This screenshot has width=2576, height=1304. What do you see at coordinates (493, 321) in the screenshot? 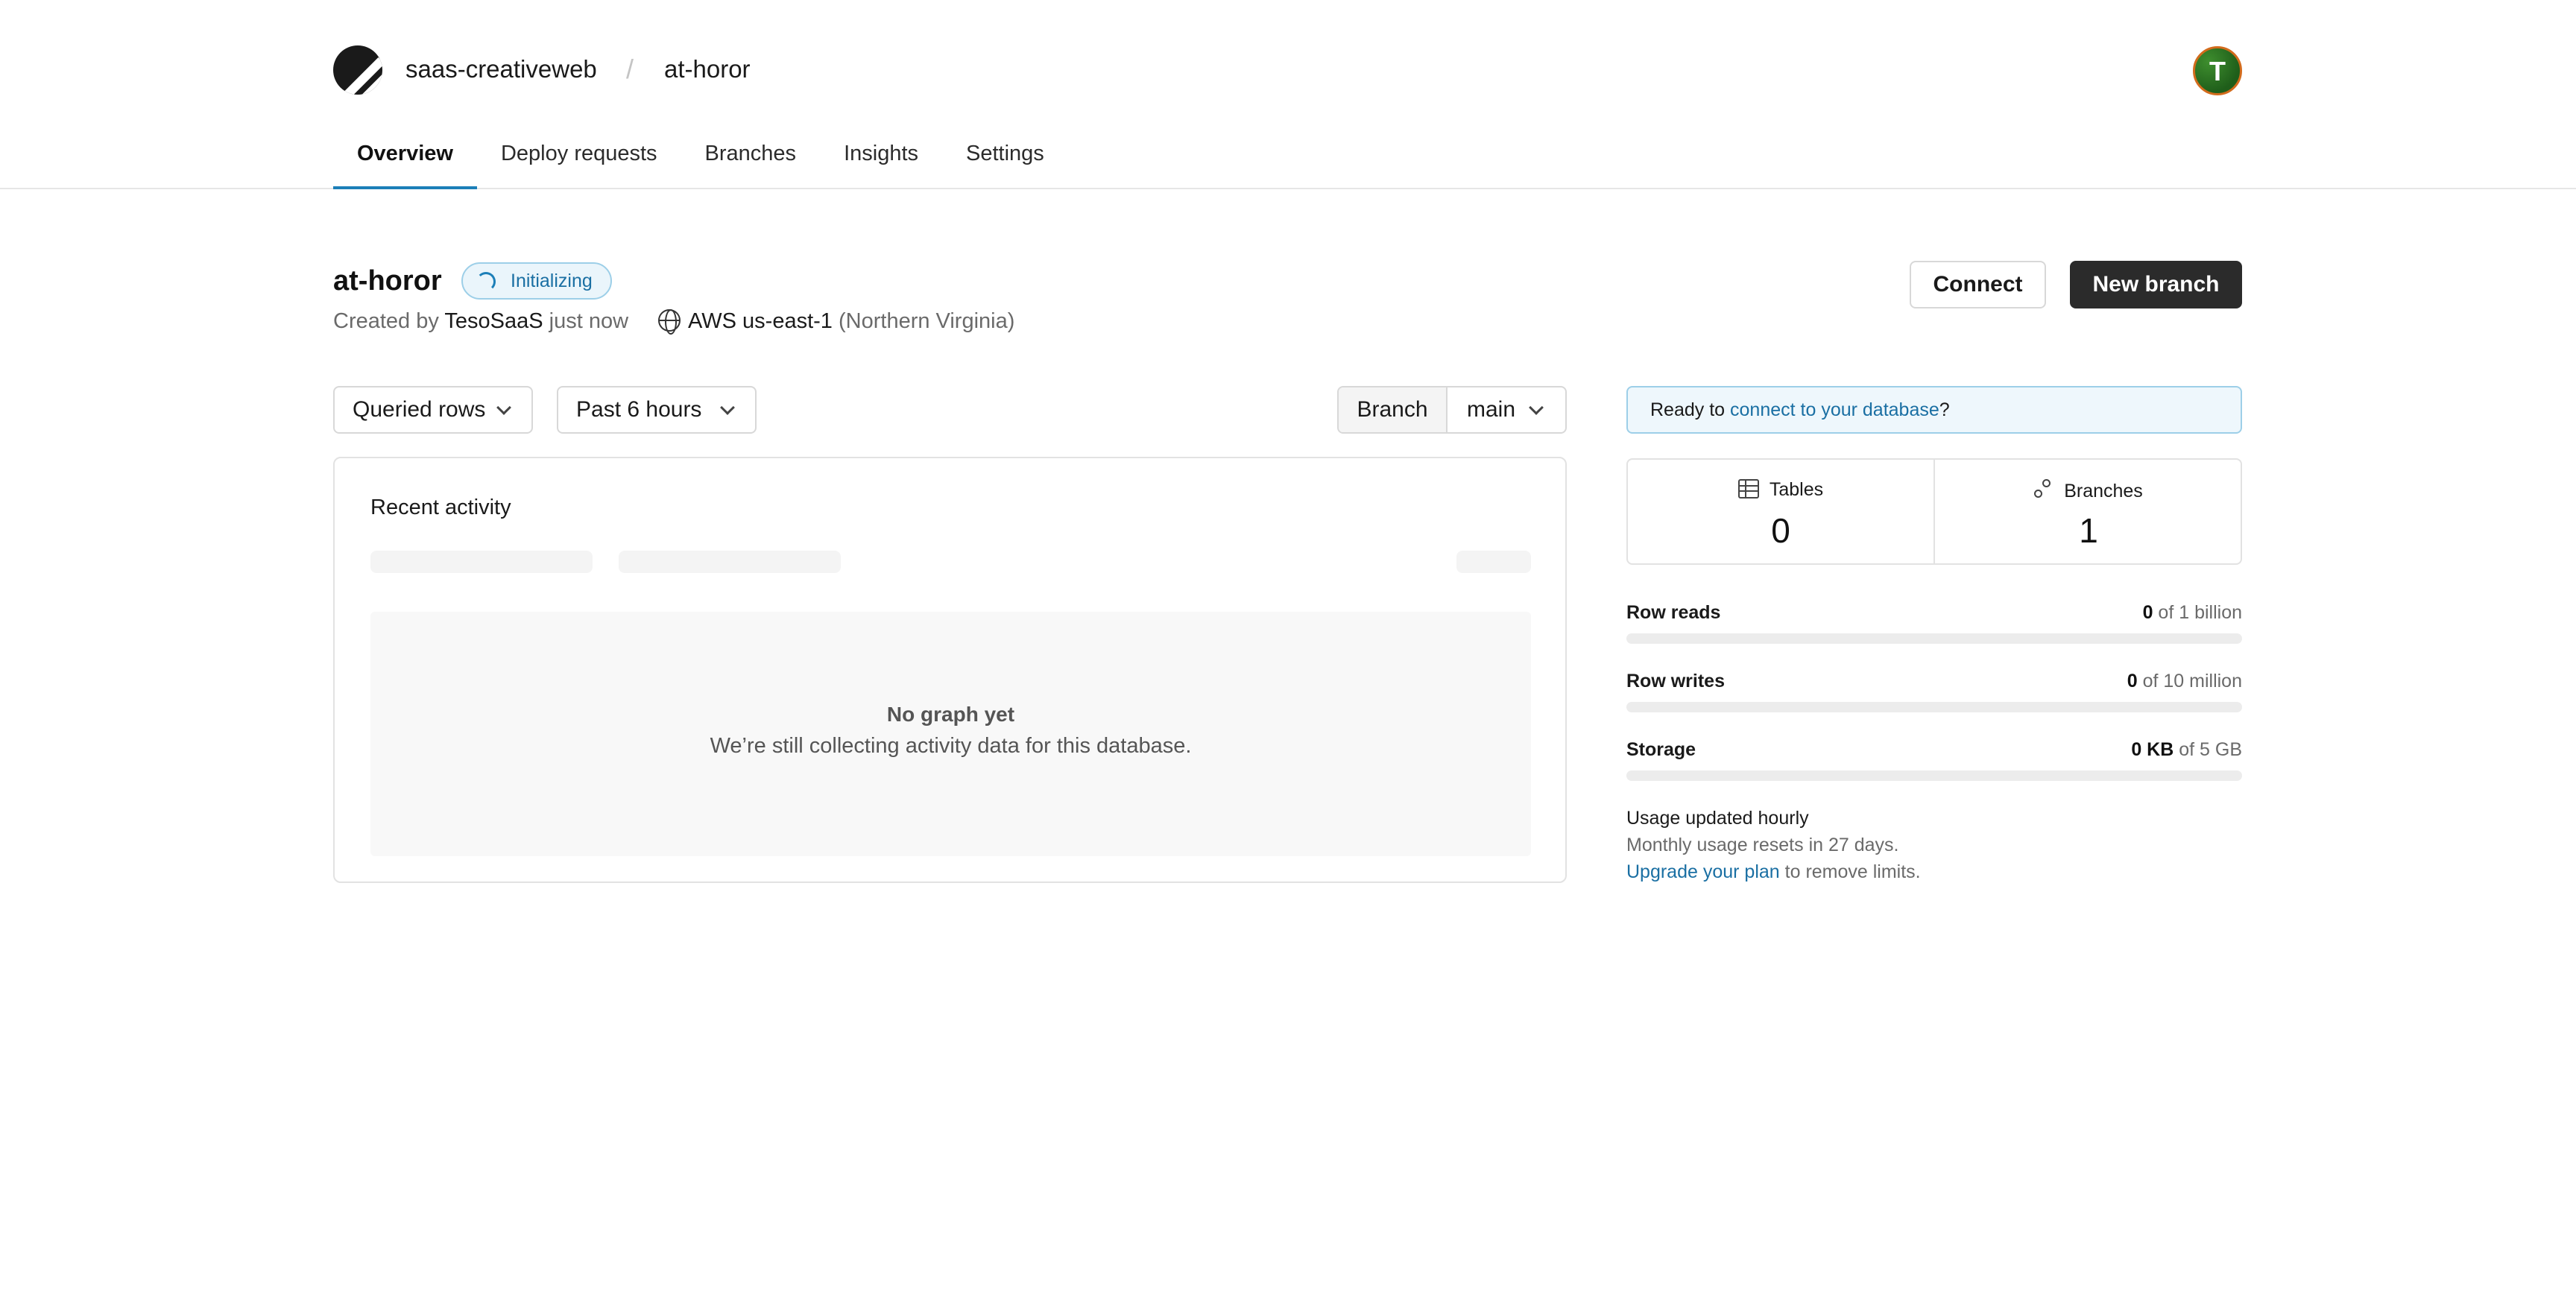
I see `created-by-user: TesoSaaS` at bounding box center [493, 321].